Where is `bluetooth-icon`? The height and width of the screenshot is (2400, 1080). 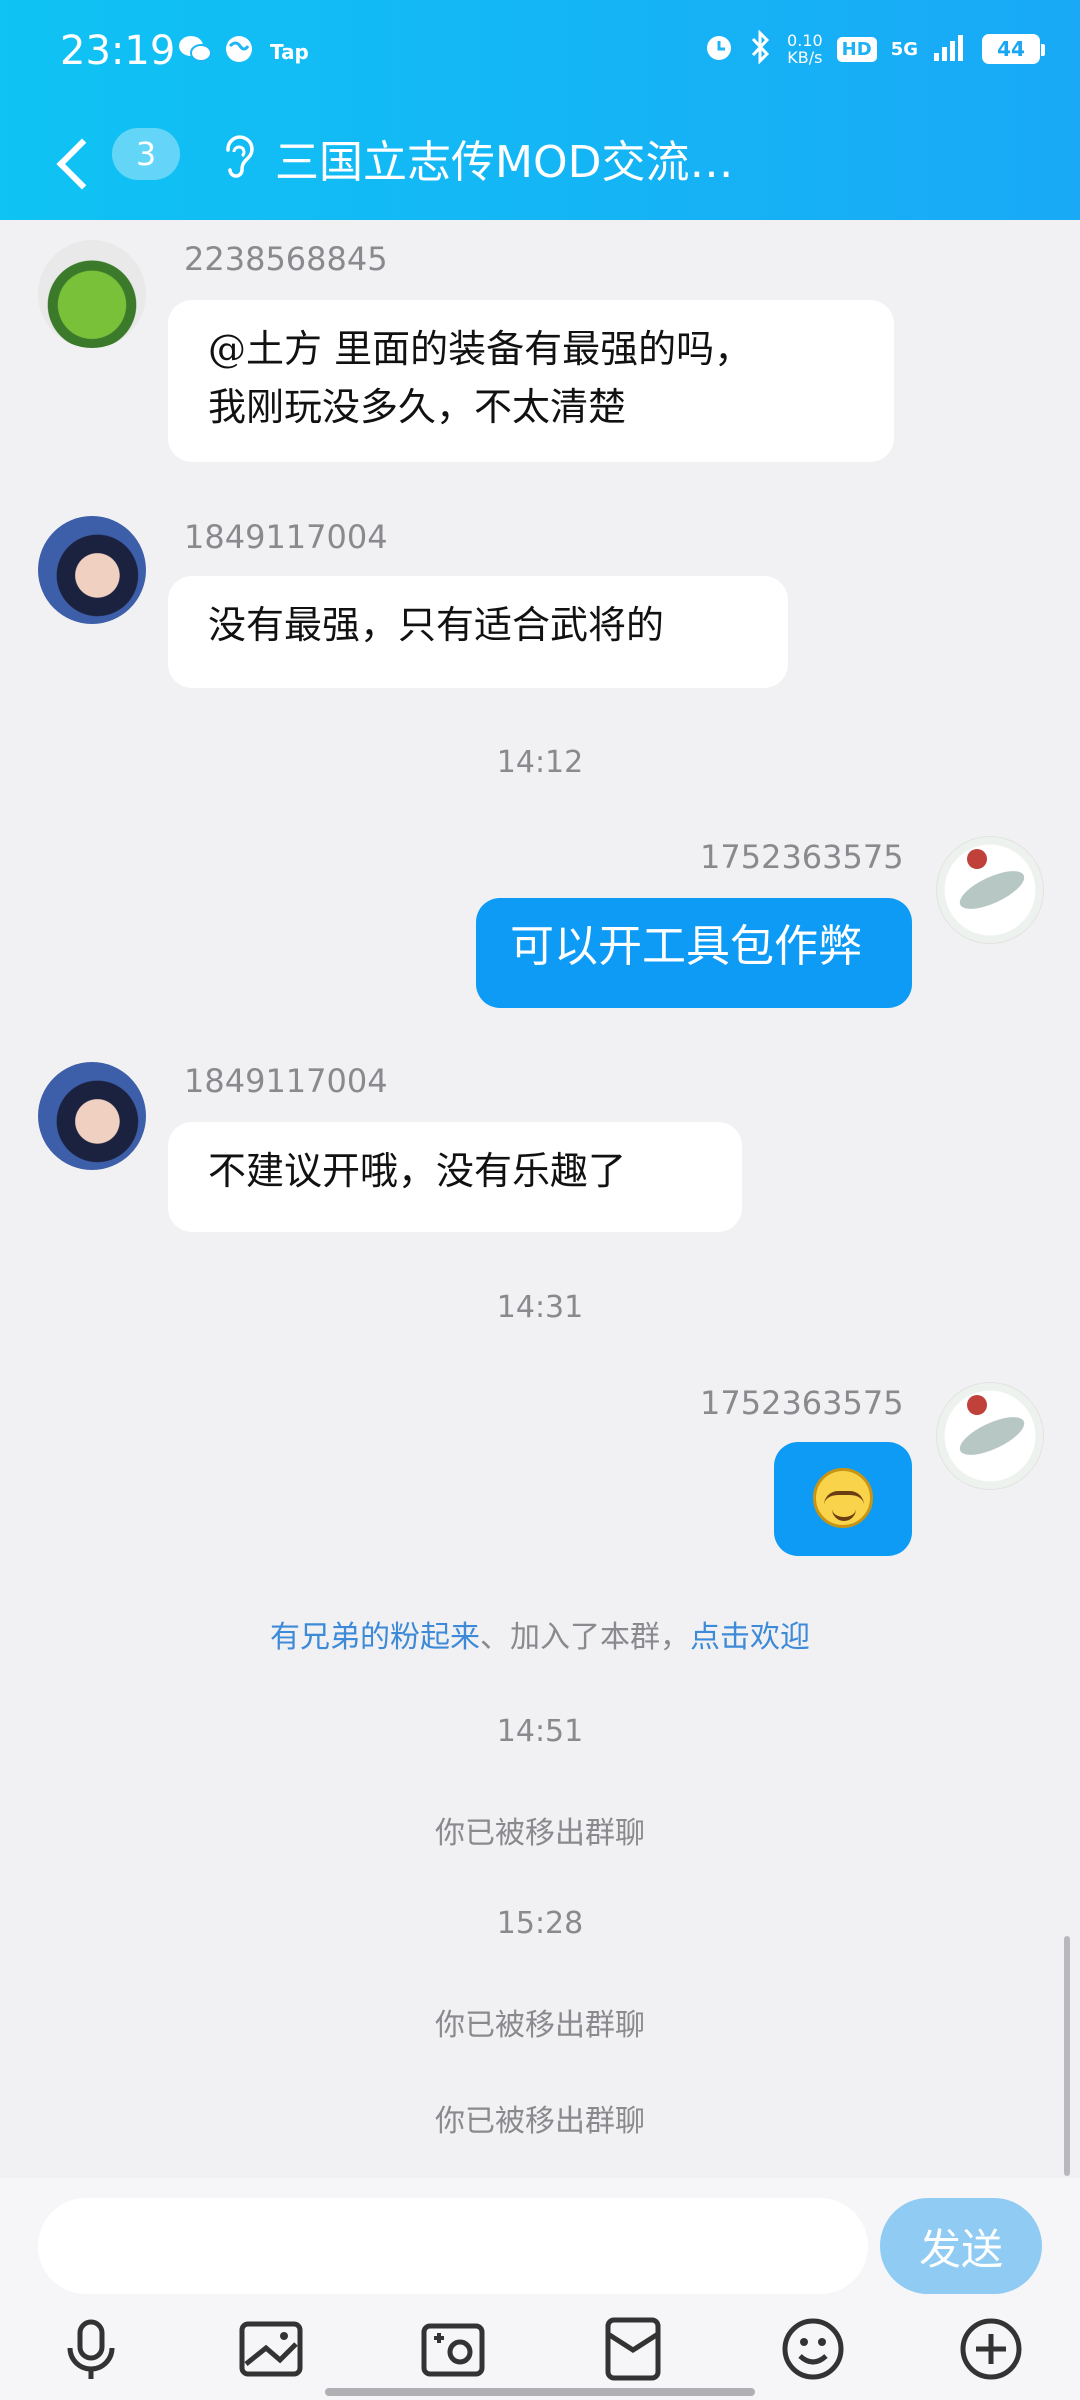
bluetooth-icon is located at coordinates (761, 48).